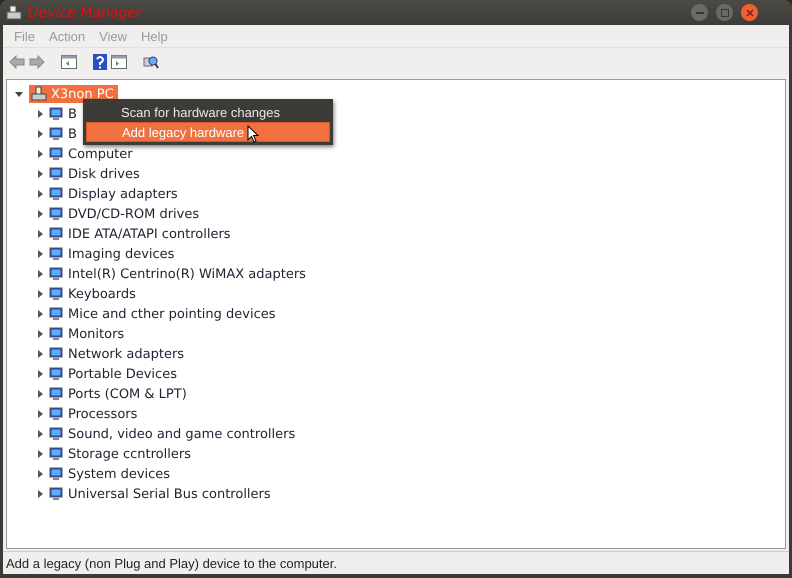 The image size is (792, 578). Describe the element at coordinates (172, 314) in the screenshot. I see `tree-item: Mice and cther pointing devices` at that location.